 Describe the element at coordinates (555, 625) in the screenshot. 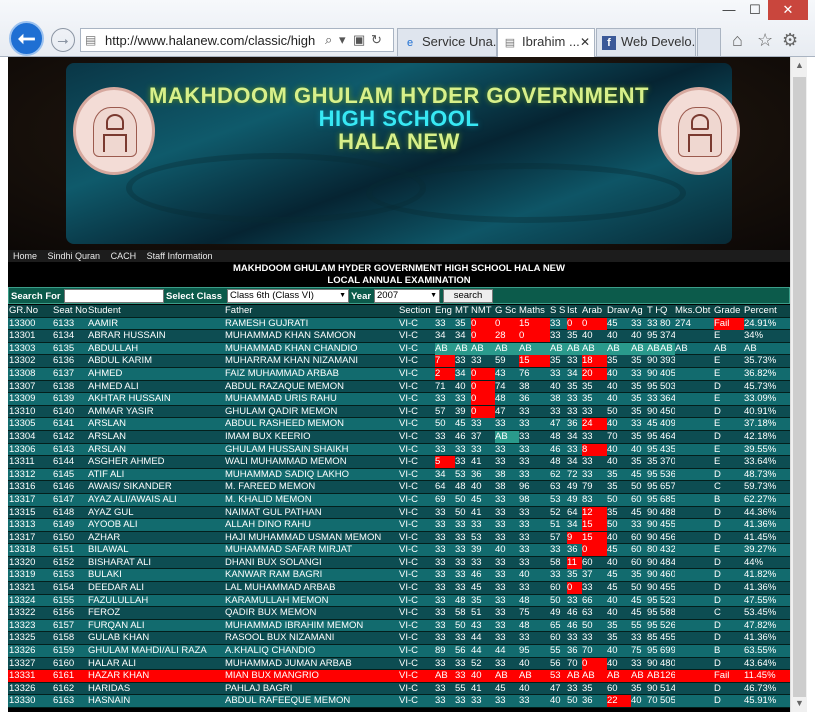

I see `table-cell: 65` at that location.